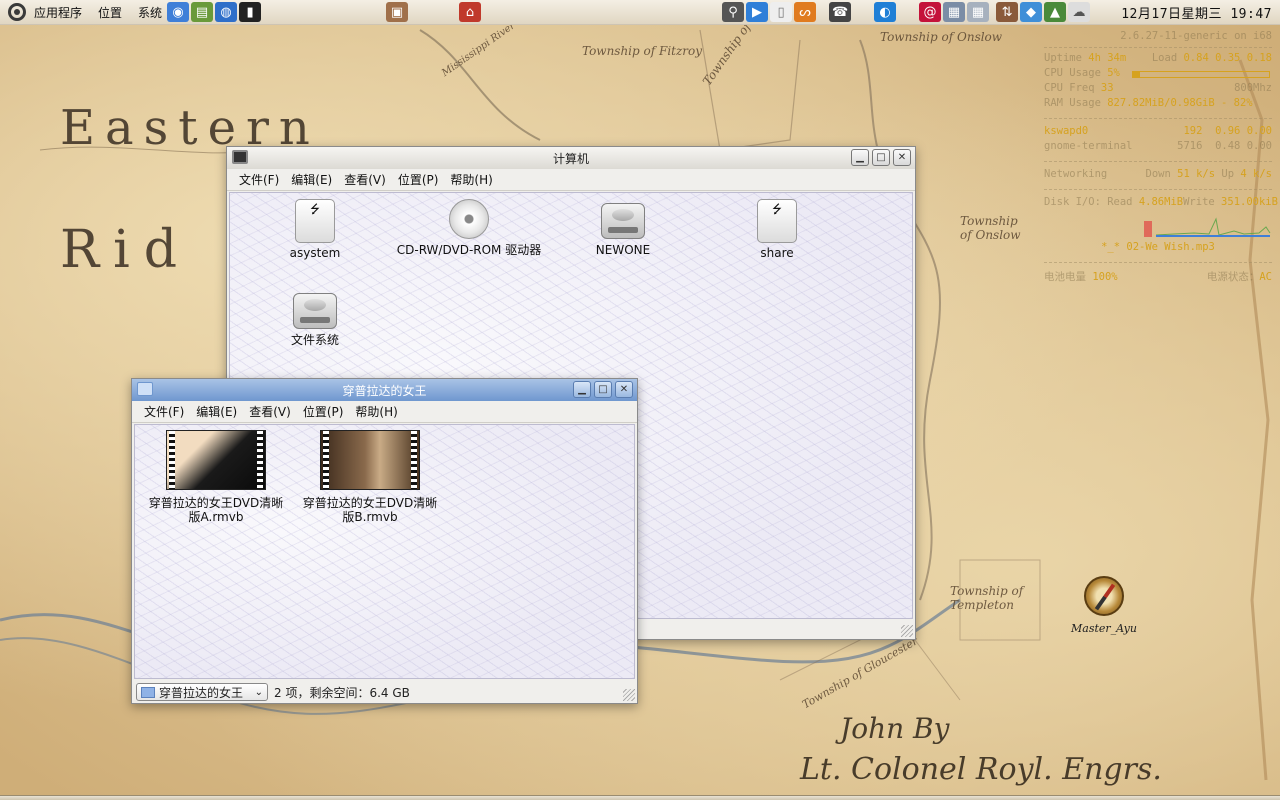 The image size is (1280, 800). I want to click on conky-disk-write-label: Write, so click(1199, 202).